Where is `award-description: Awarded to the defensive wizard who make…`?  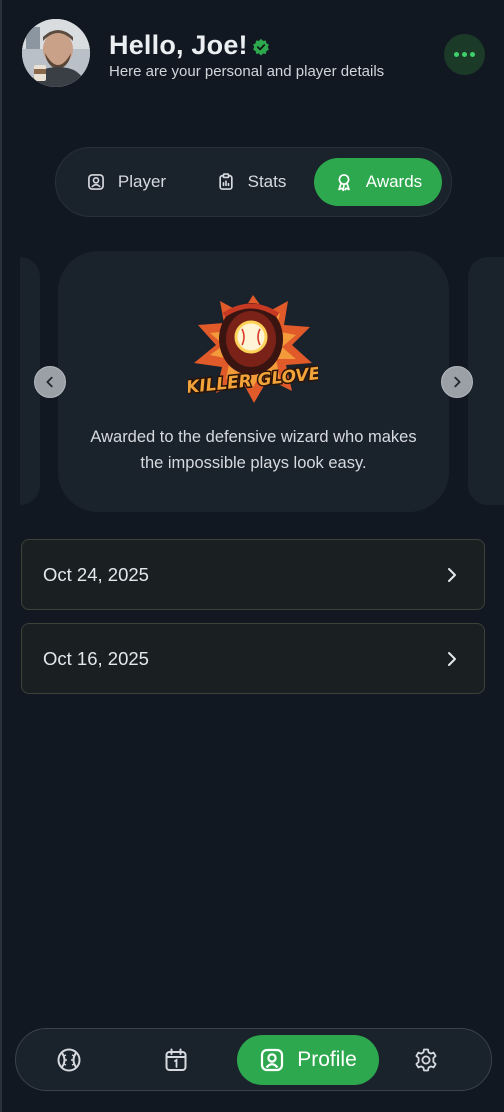
award-description: Awarded to the defensive wizard who make… is located at coordinates (253, 450).